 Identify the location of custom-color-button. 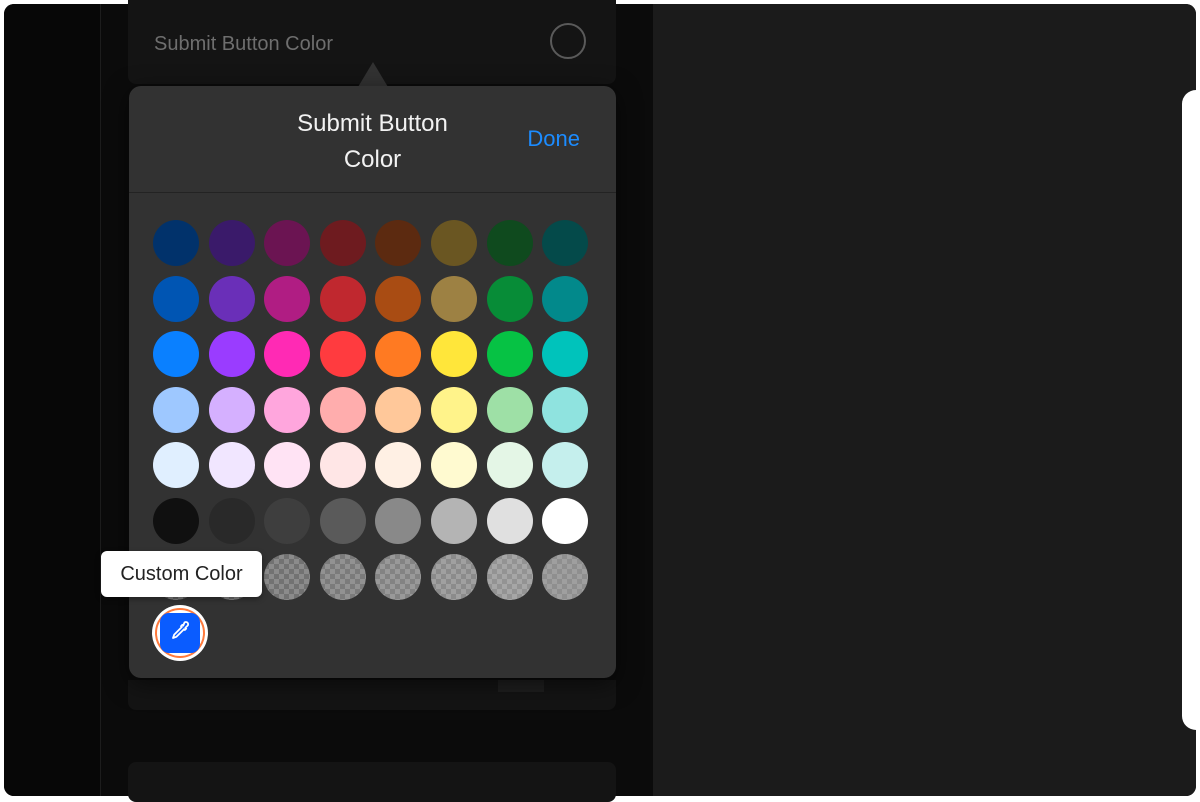
(180, 633).